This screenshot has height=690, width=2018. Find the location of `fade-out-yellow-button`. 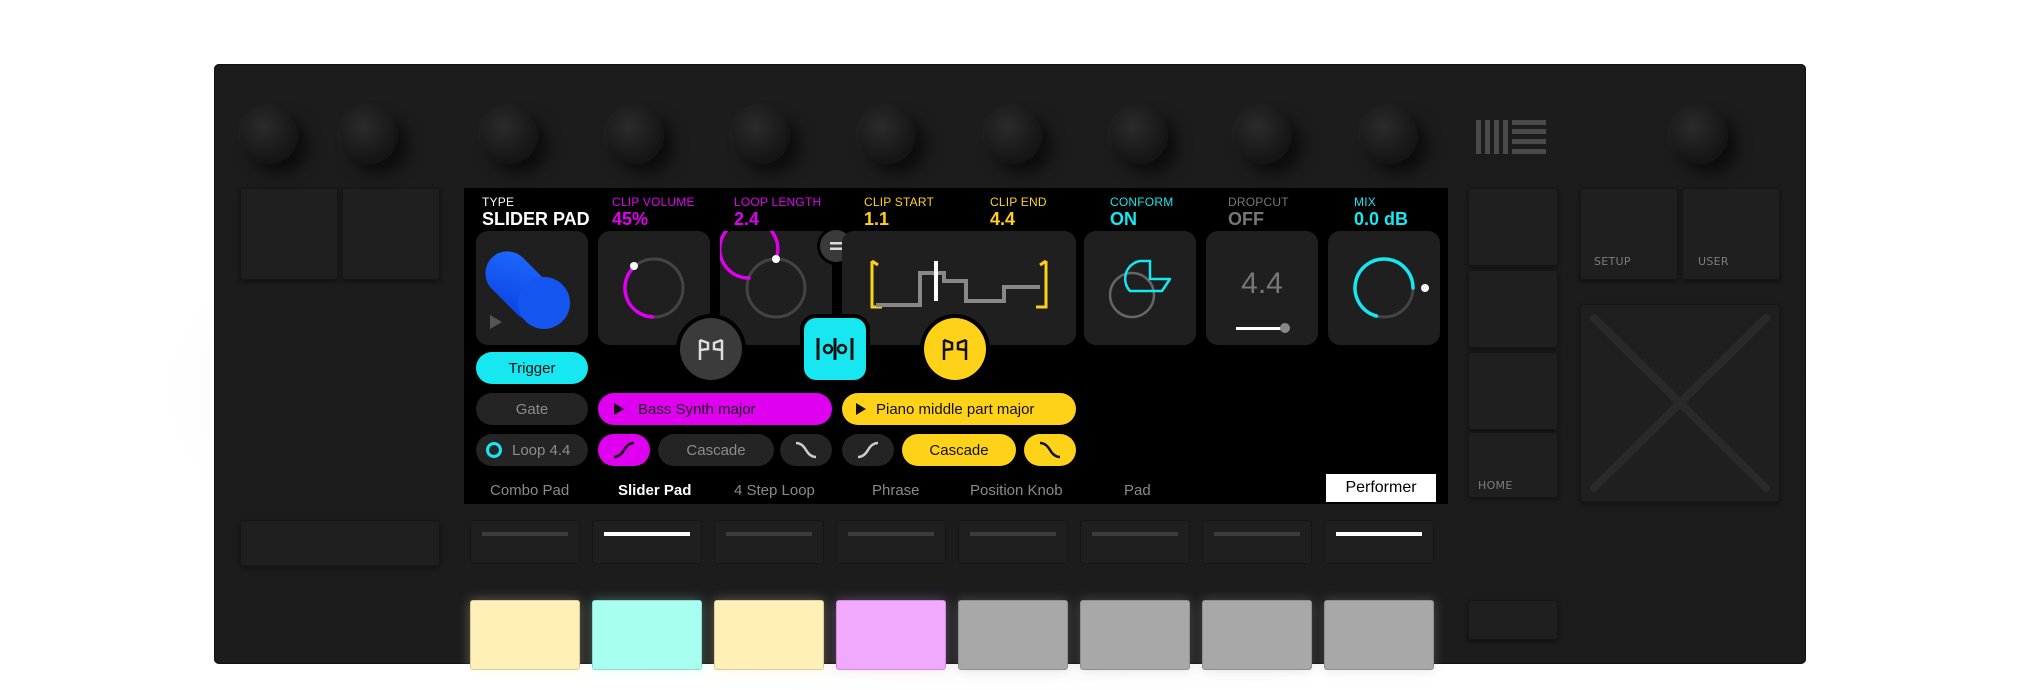

fade-out-yellow-button is located at coordinates (1050, 450).